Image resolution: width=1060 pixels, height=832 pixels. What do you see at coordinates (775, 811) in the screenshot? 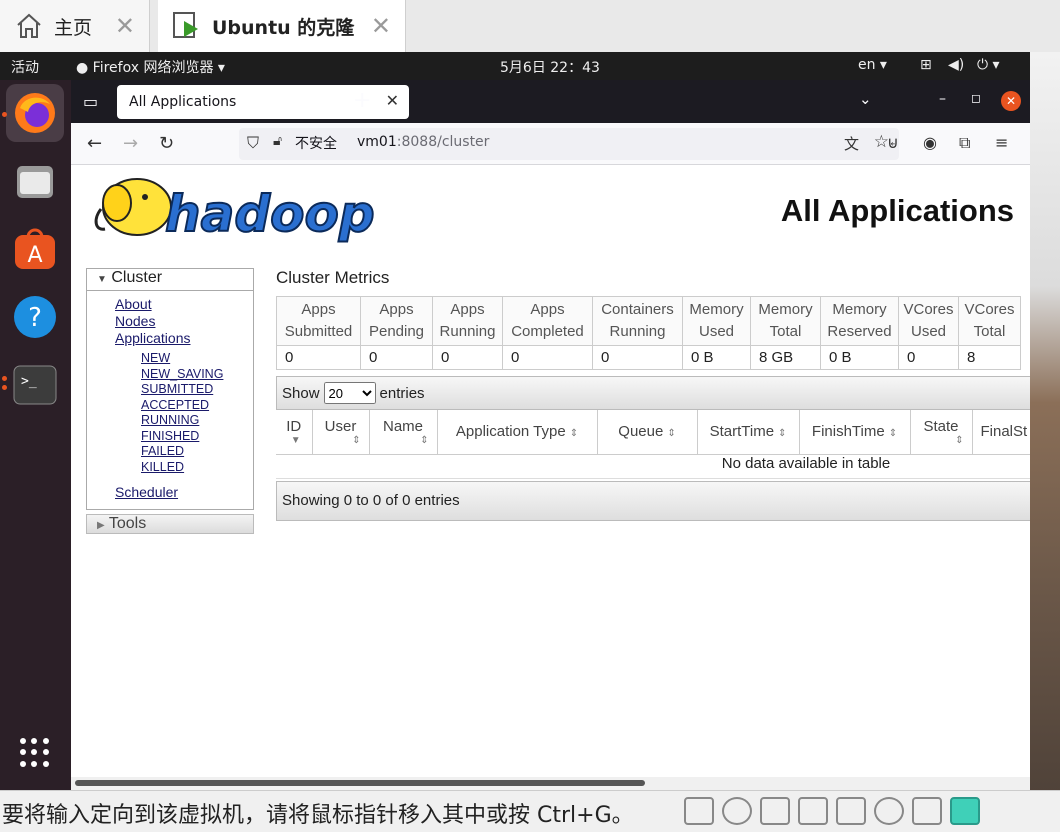
I see `network-adapter-icon` at bounding box center [775, 811].